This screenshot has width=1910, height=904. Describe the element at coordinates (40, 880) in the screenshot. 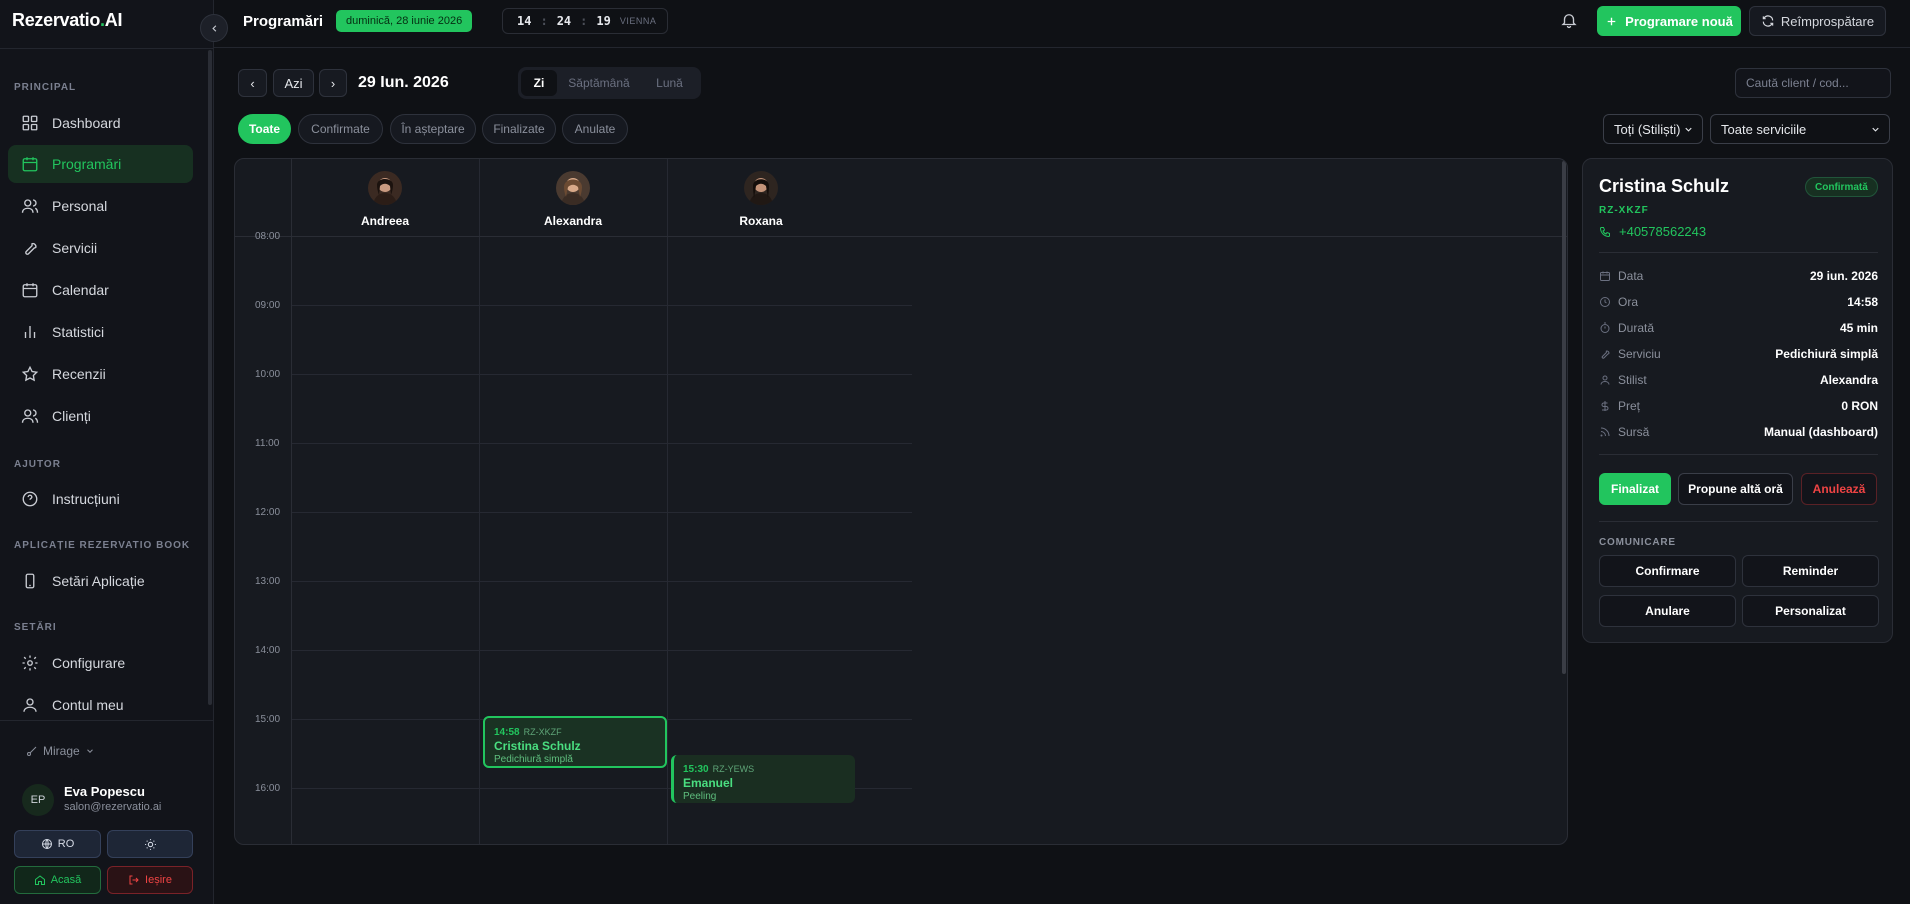

I see `home-icon` at that location.